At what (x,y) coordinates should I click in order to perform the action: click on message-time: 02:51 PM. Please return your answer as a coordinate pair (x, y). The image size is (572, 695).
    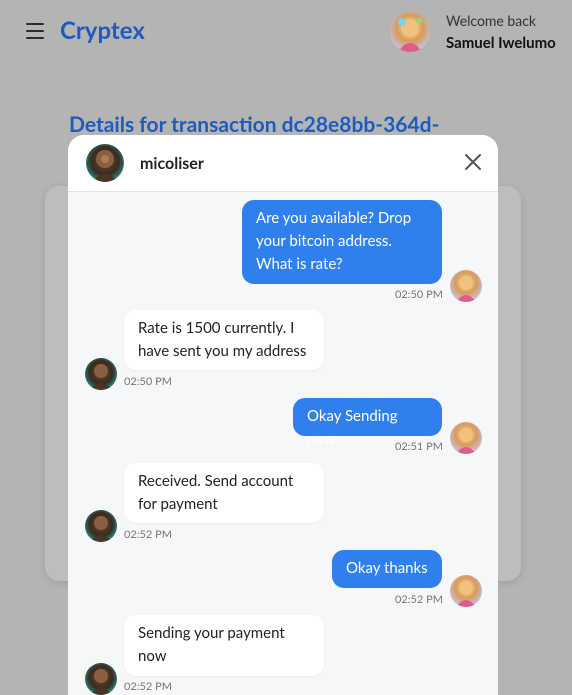
    Looking at the image, I should click on (419, 446).